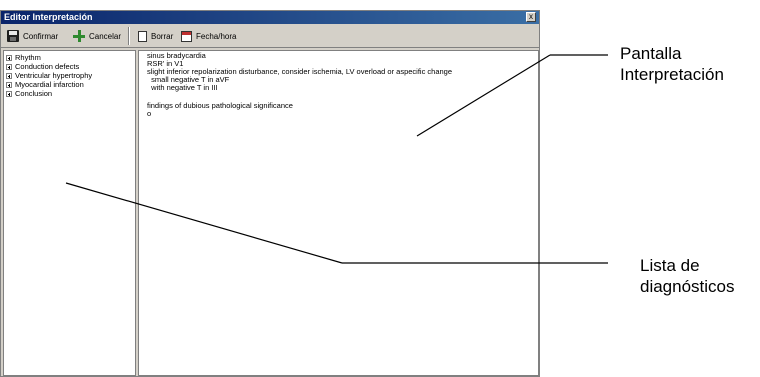  What do you see at coordinates (670, 265) in the screenshot?
I see `list-callout-line1: Lista de` at bounding box center [670, 265].